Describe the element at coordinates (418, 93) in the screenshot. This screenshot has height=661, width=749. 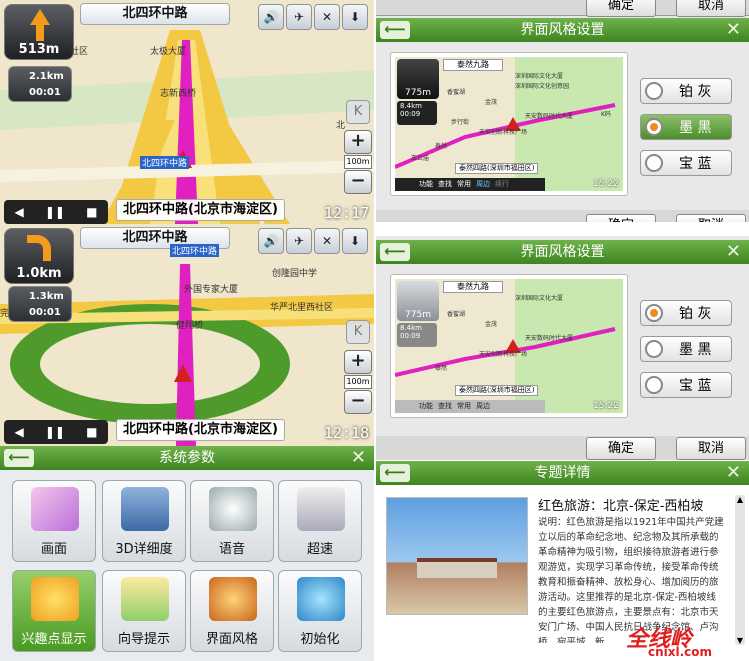
I see `preview-distance: 775m` at that location.